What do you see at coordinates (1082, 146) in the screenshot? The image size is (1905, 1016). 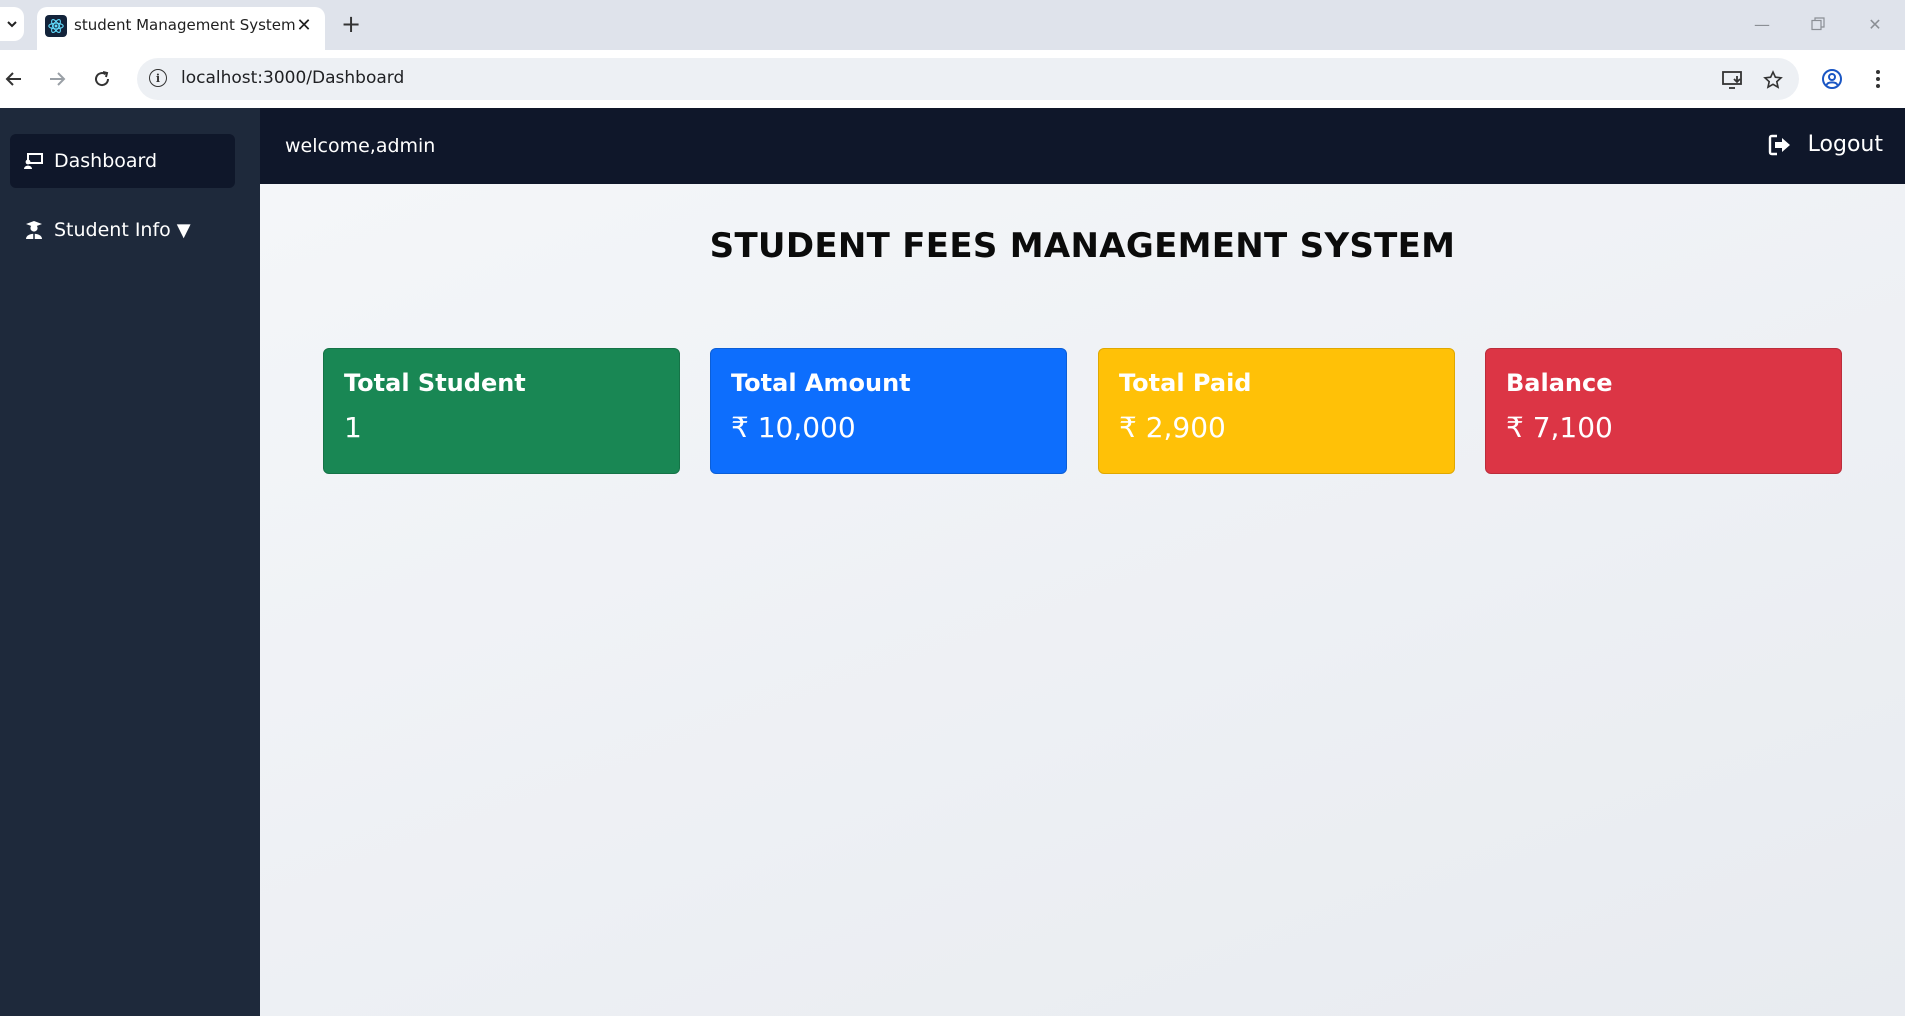 I see `top-navbar: welcome,admin Logout` at bounding box center [1082, 146].